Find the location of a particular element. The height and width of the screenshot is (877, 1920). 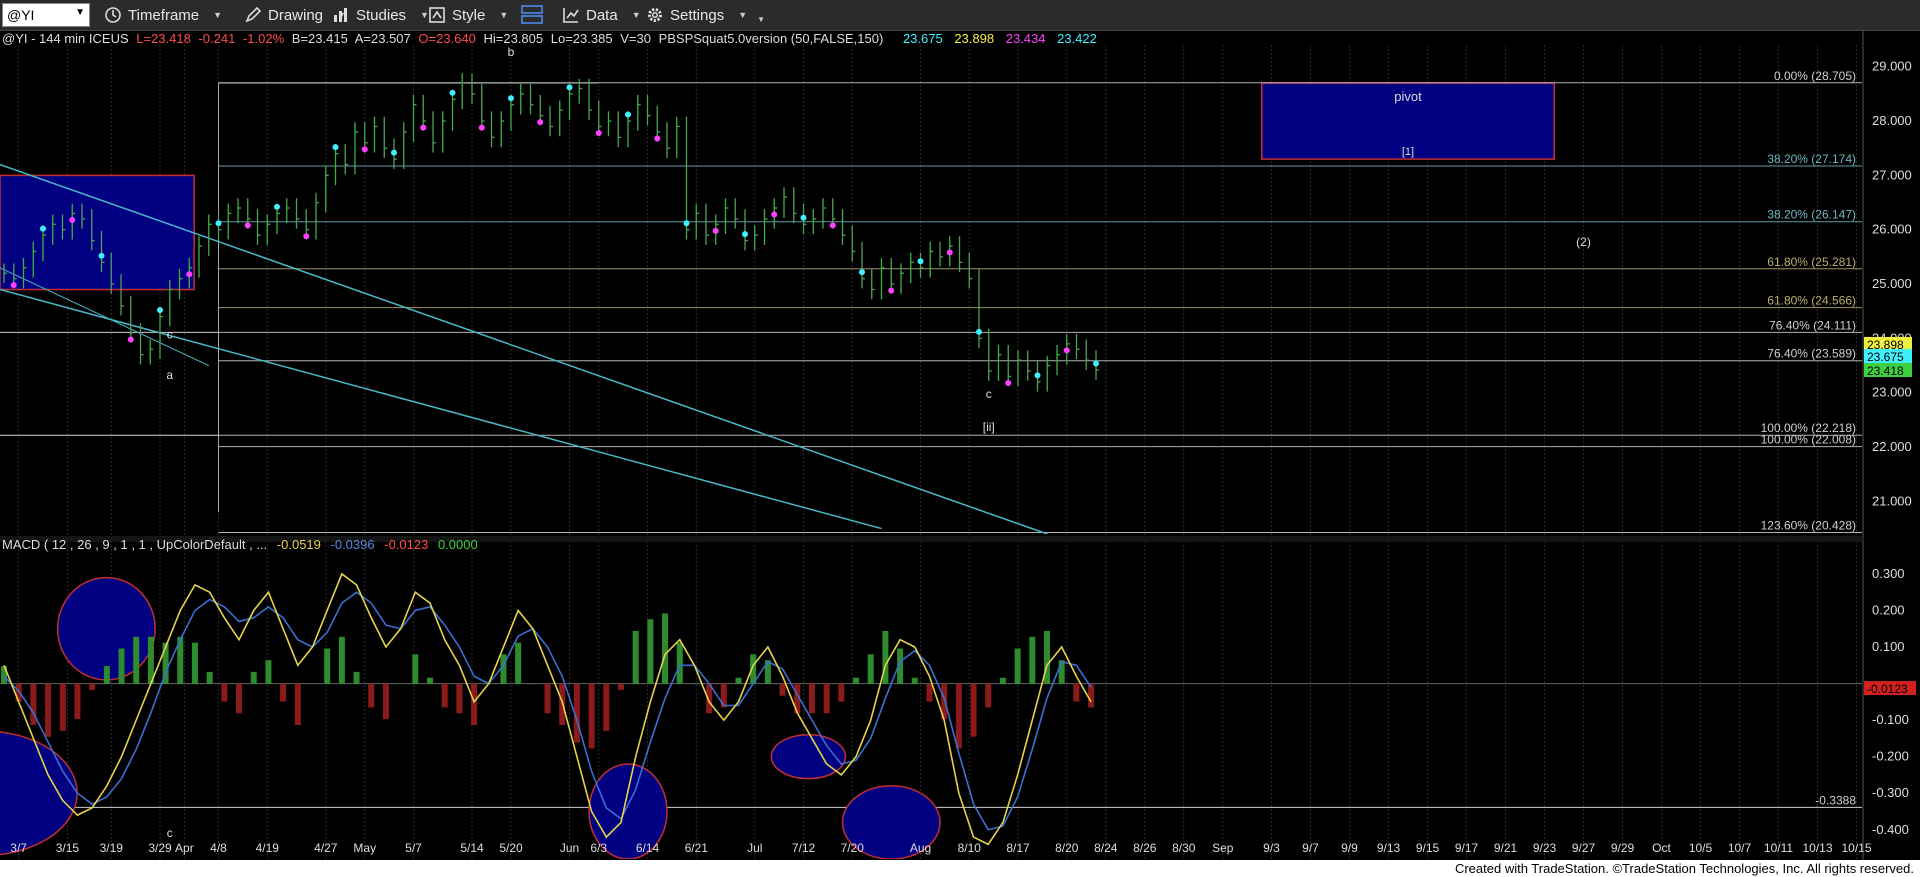

price-tick-label: 25.000 is located at coordinates (1892, 283).